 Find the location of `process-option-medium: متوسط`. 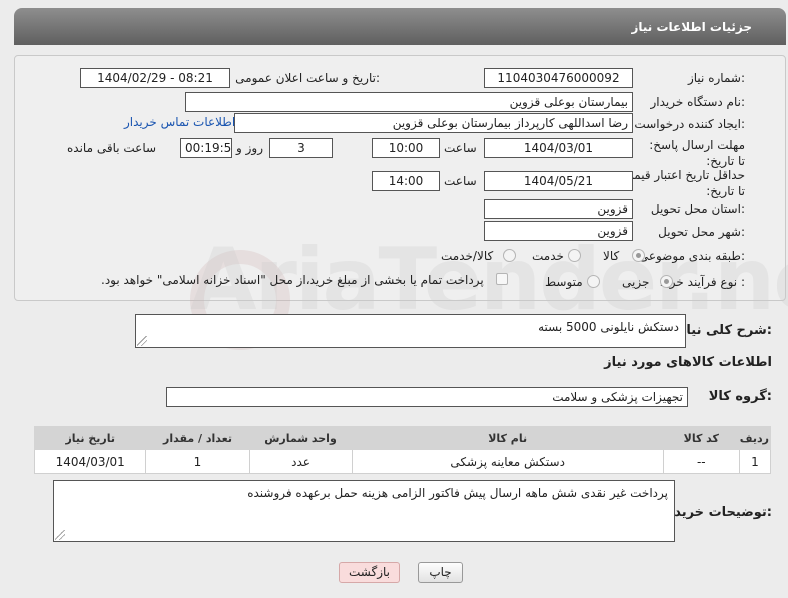

process-option-medium: متوسط is located at coordinates (564, 282).